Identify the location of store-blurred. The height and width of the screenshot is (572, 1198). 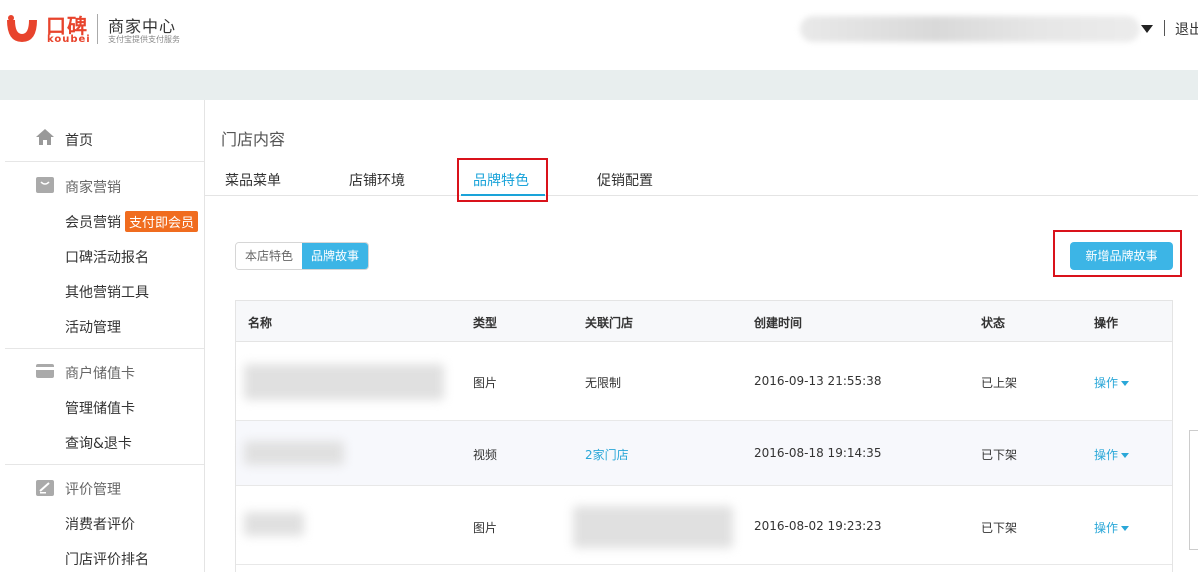
(653, 527).